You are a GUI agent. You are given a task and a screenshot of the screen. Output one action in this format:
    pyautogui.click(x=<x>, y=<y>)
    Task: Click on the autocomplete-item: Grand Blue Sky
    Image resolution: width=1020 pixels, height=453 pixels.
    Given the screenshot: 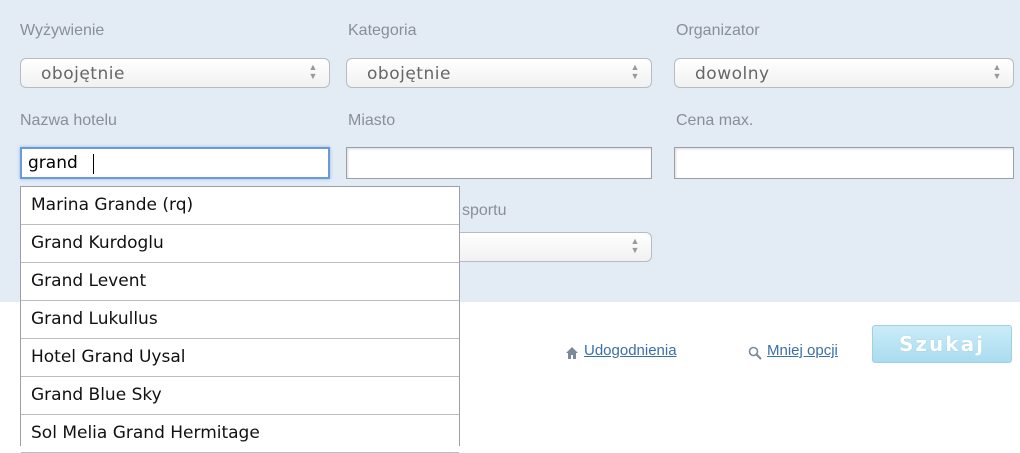 What is the action you would take?
    pyautogui.click(x=240, y=396)
    